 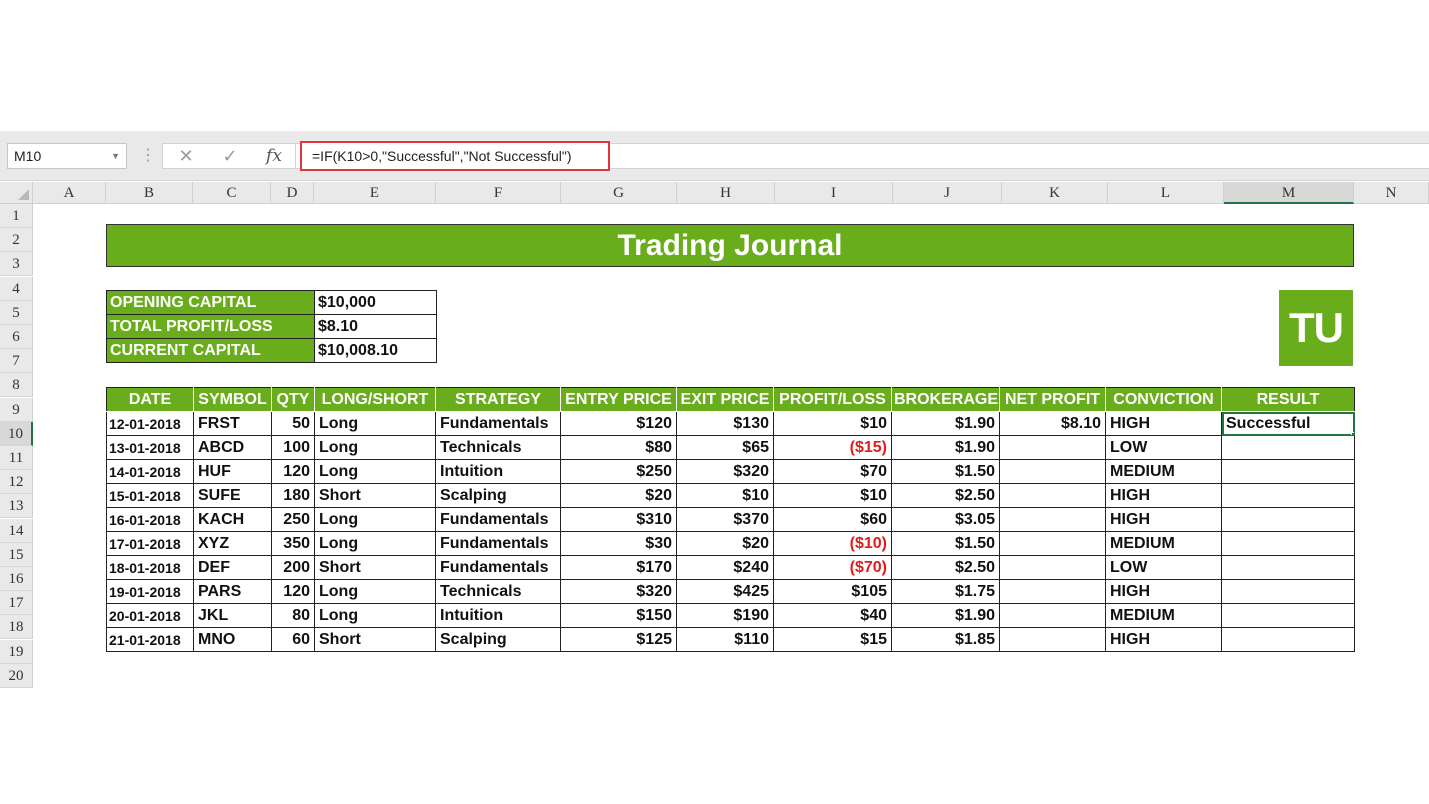 I want to click on column-symbol: SYMBOL, so click(x=232, y=399).